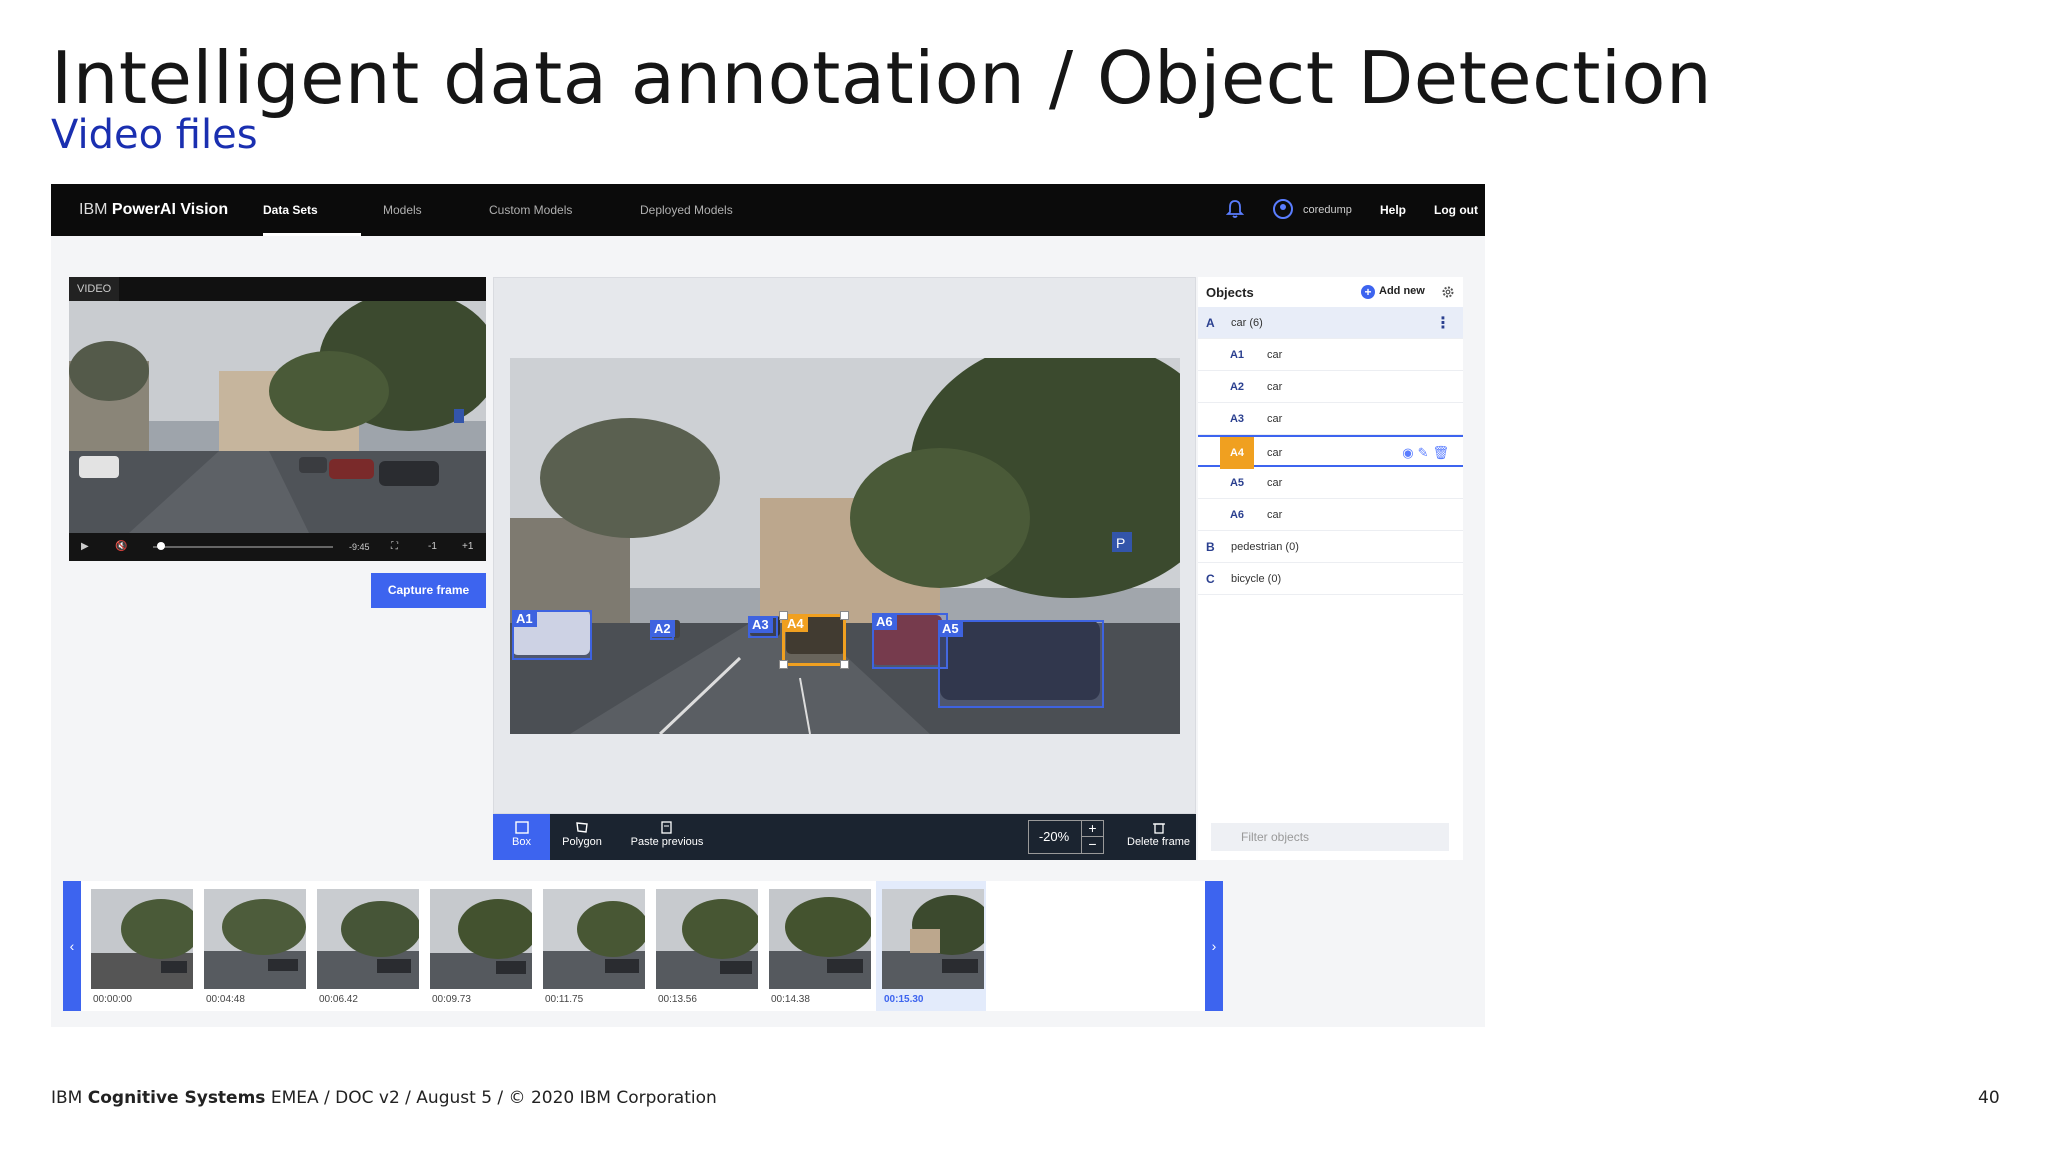 This screenshot has width=2048, height=1152. I want to click on page-number: 40, so click(1989, 1098).